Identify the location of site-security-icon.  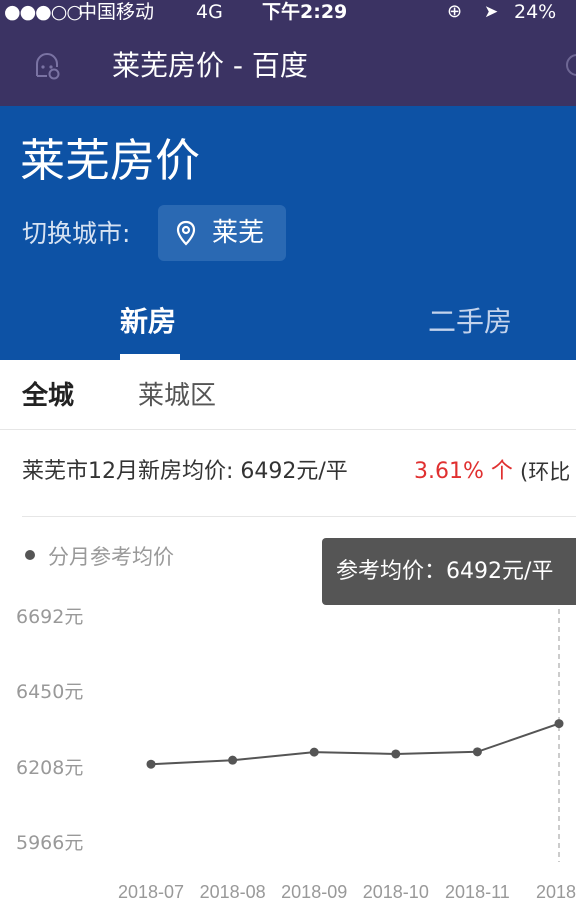
(47, 67).